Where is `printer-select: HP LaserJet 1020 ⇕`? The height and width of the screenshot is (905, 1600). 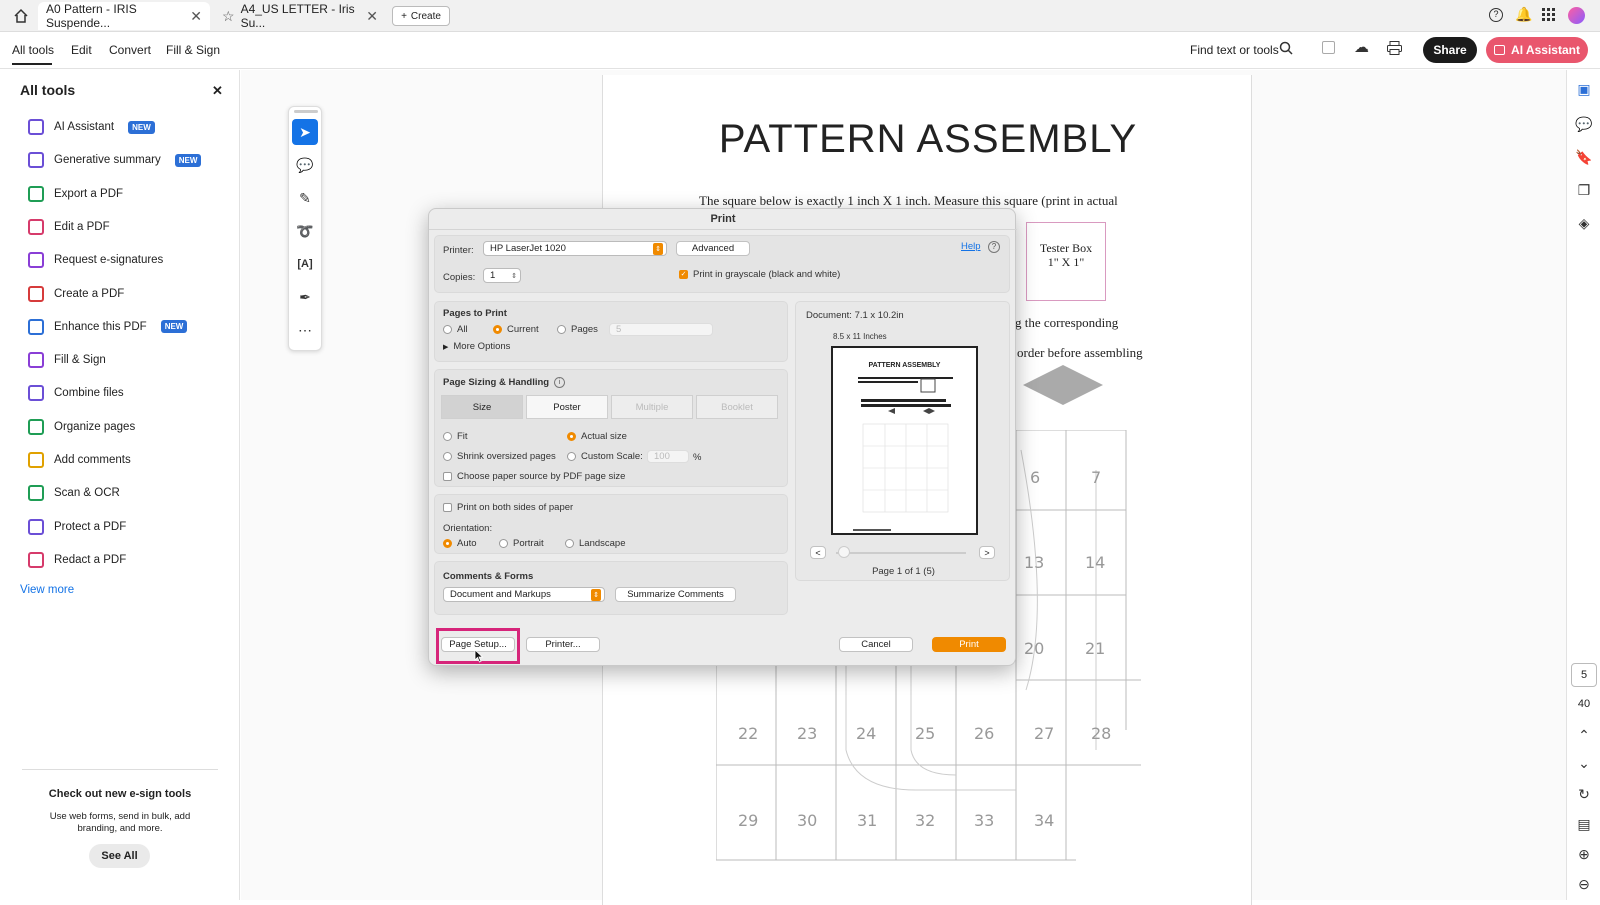
printer-select: HP LaserJet 1020 ⇕ is located at coordinates (575, 248).